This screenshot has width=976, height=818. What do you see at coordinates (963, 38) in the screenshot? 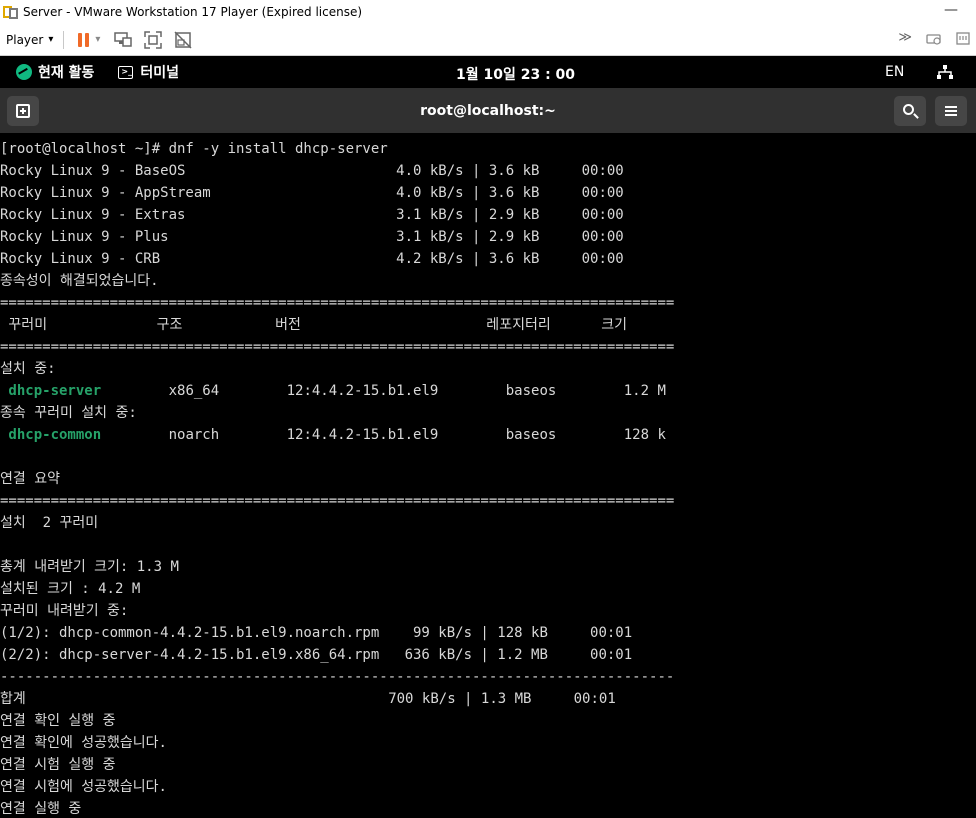
I see `network-adapter-icon` at bounding box center [963, 38].